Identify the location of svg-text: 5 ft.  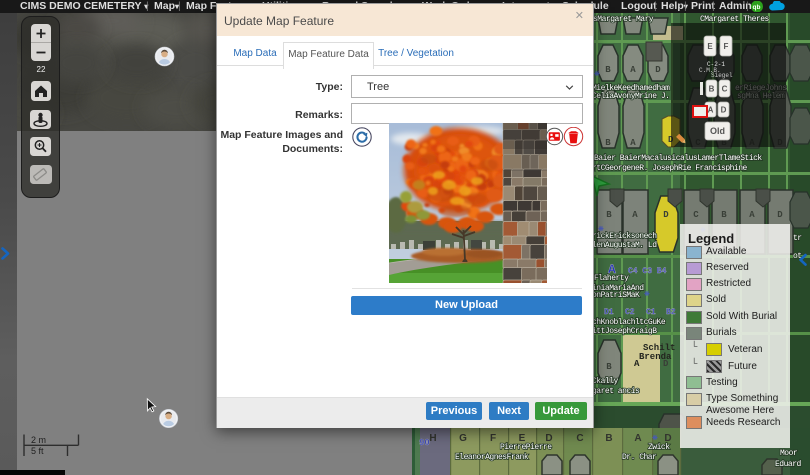
(37, 451).